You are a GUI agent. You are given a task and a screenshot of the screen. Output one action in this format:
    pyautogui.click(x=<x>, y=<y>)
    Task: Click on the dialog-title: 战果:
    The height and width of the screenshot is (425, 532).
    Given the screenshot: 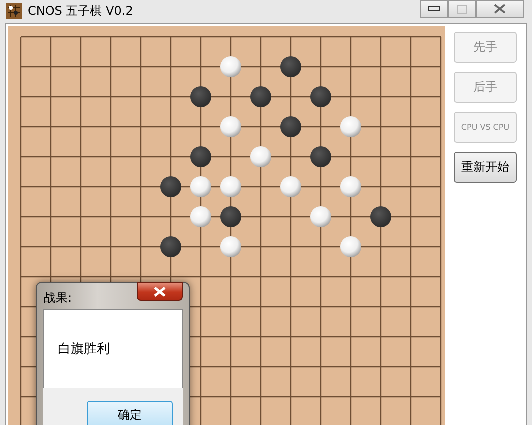 What is the action you would take?
    pyautogui.click(x=58, y=298)
    